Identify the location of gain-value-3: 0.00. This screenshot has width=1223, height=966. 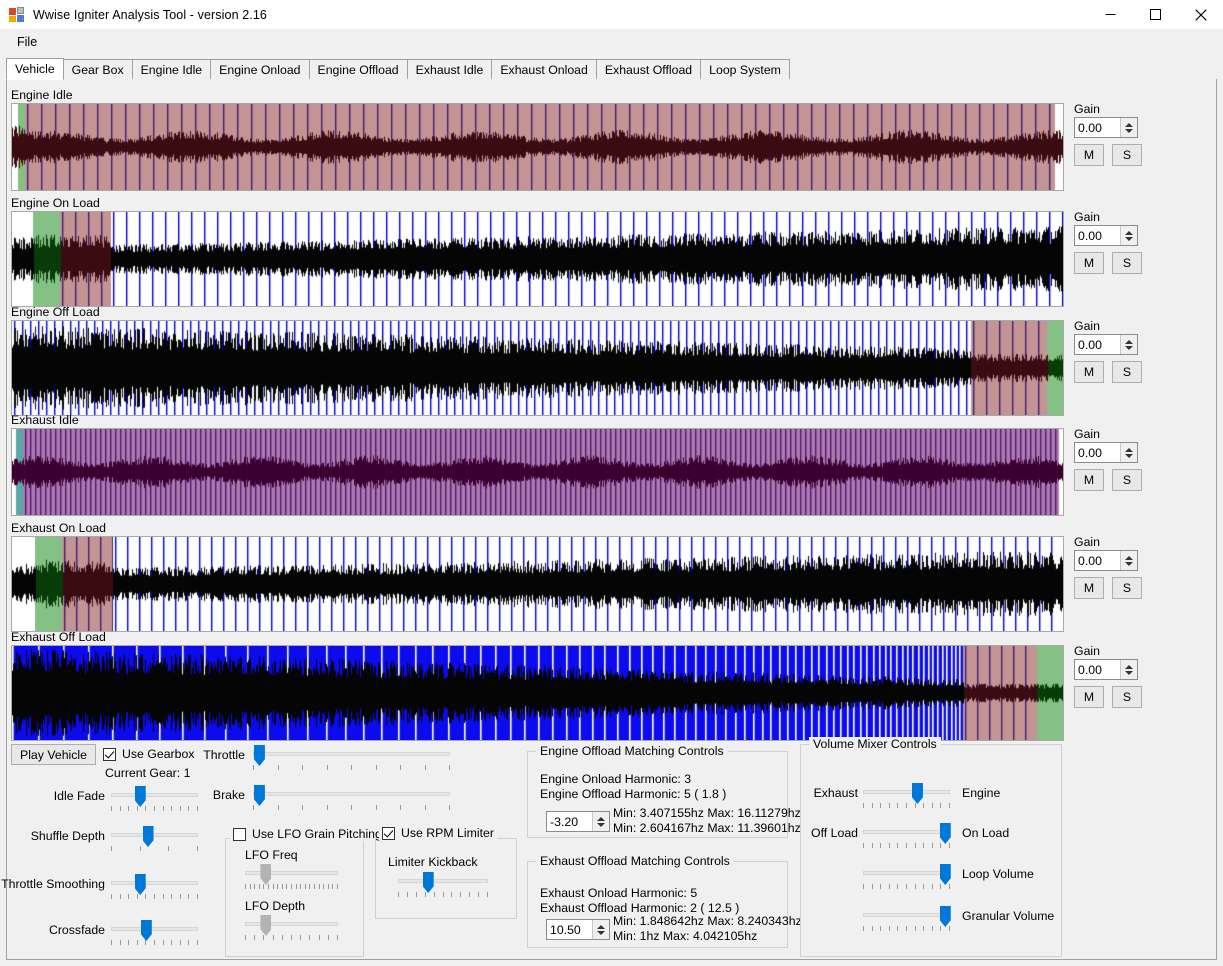
(1097, 453).